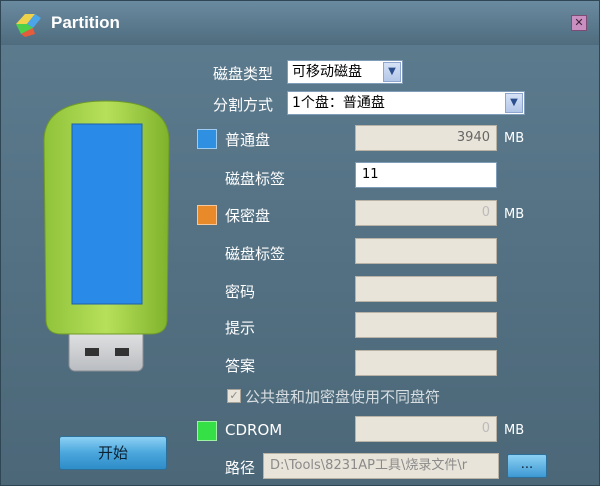  I want to click on normal-disk-tag-input: 11, so click(426, 175).